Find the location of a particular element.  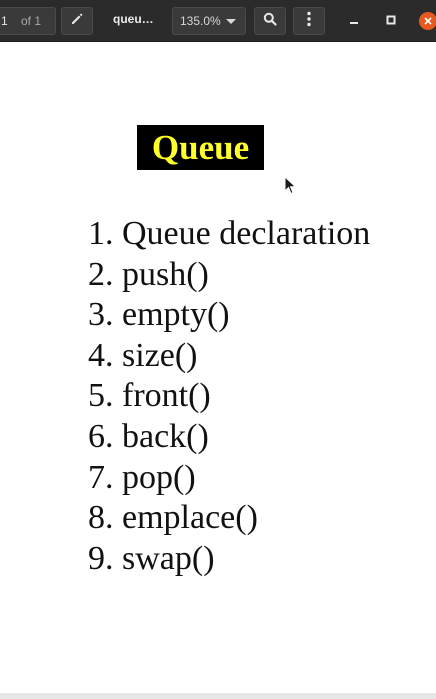

page-heading: Queue is located at coordinates (200, 147).